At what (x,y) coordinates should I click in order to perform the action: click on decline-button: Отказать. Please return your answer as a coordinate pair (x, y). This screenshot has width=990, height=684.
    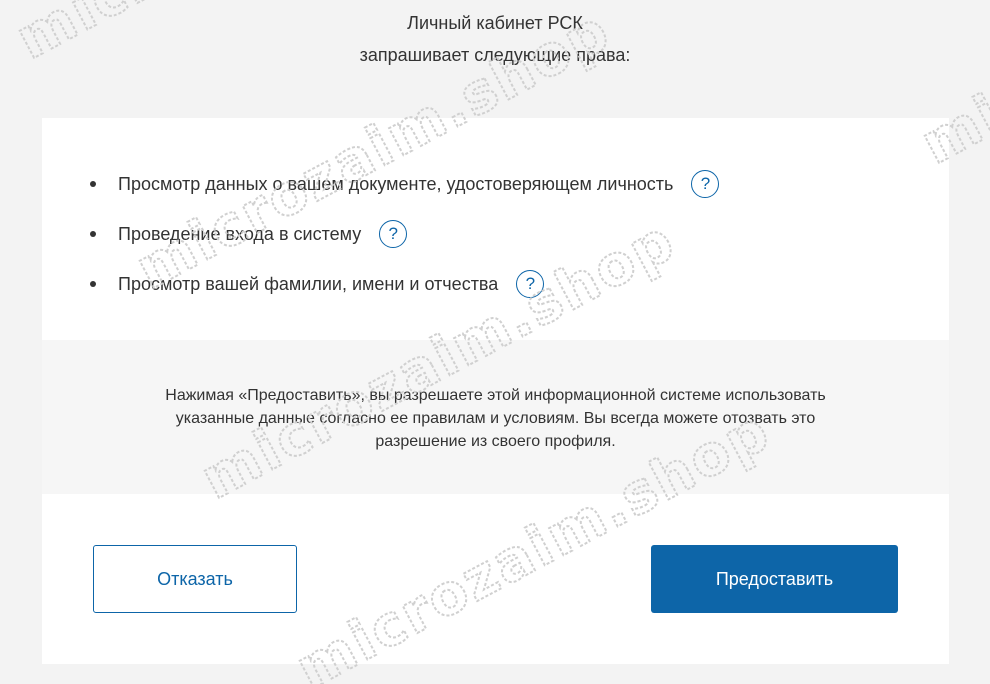
    Looking at the image, I should click on (195, 579).